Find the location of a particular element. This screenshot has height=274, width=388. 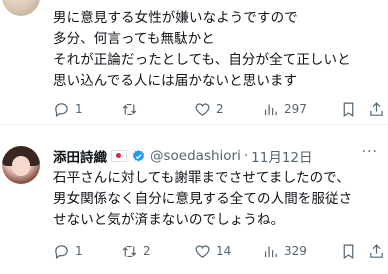

japan-flag-icon is located at coordinates (119, 156).